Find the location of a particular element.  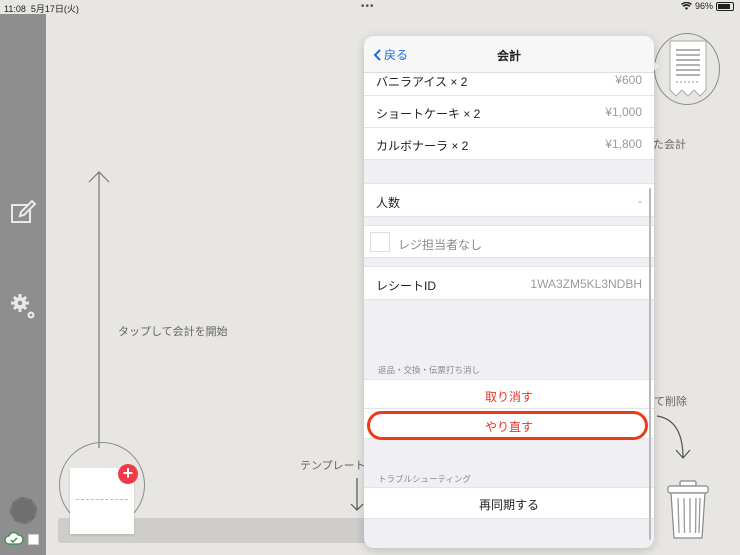

cloud-sync-icon is located at coordinates (14, 538).